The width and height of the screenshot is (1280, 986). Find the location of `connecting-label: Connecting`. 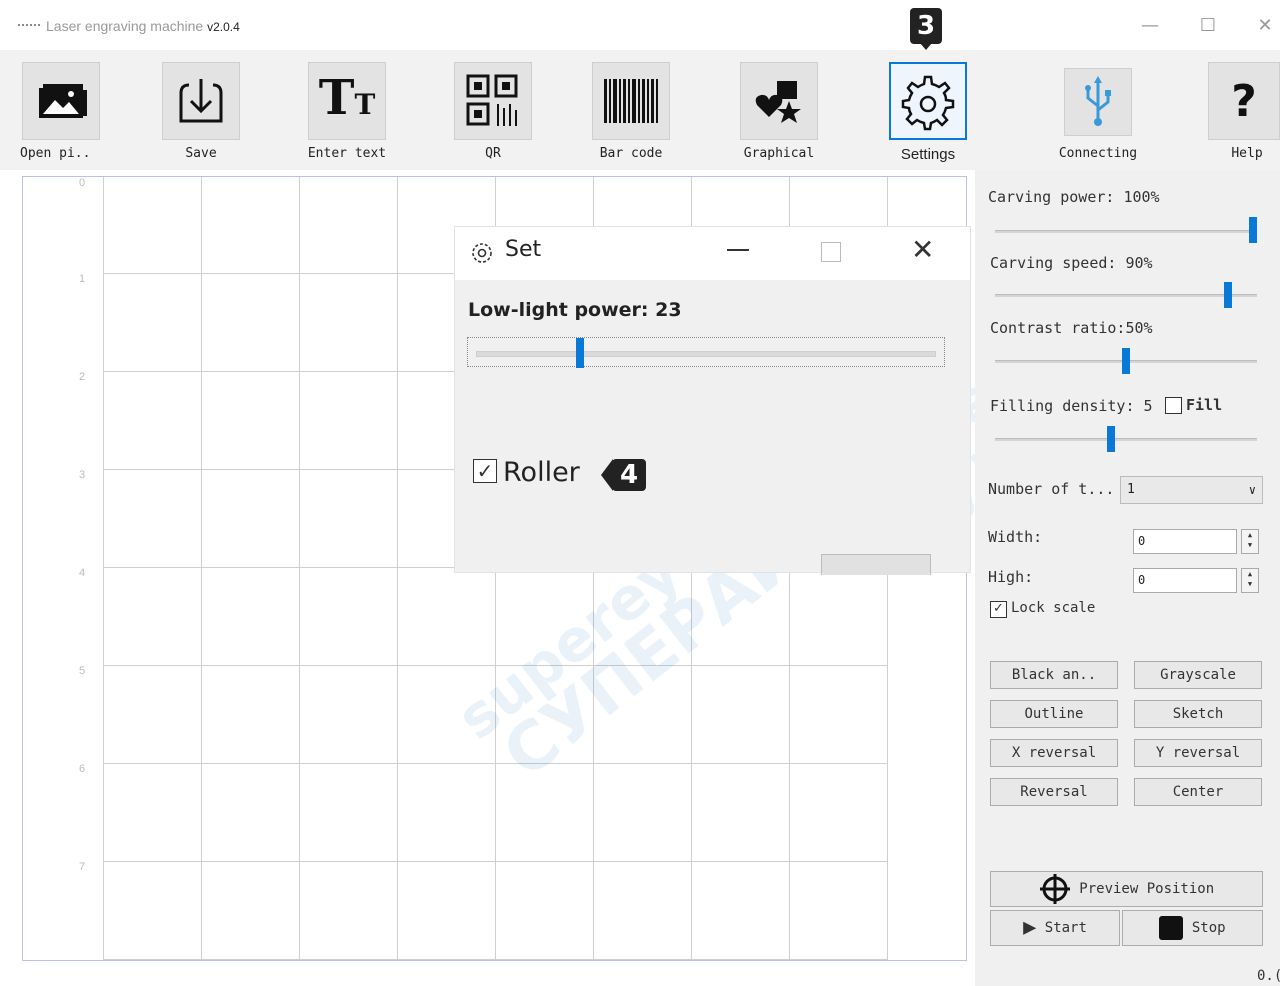

connecting-label: Connecting is located at coordinates (1098, 153).